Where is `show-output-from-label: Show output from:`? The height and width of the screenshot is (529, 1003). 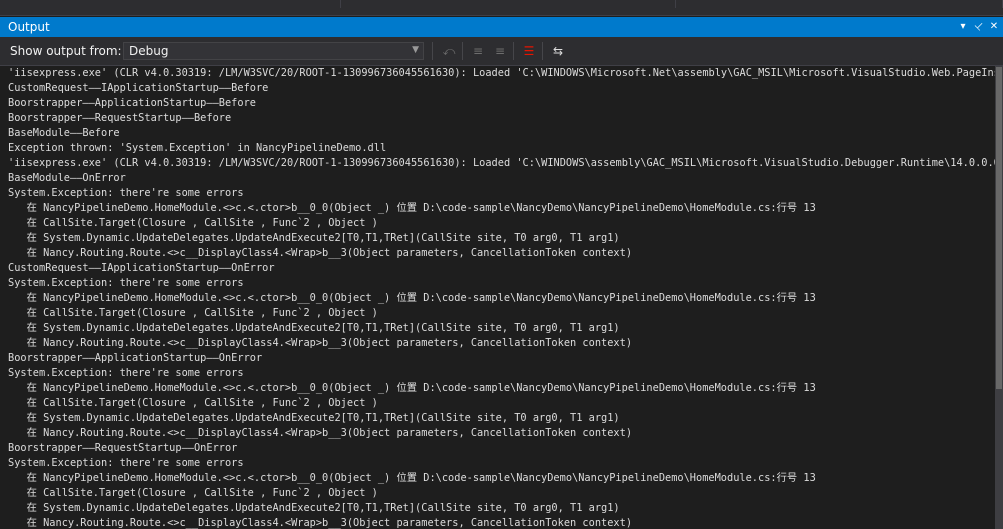 show-output-from-label: Show output from: is located at coordinates (66, 51).